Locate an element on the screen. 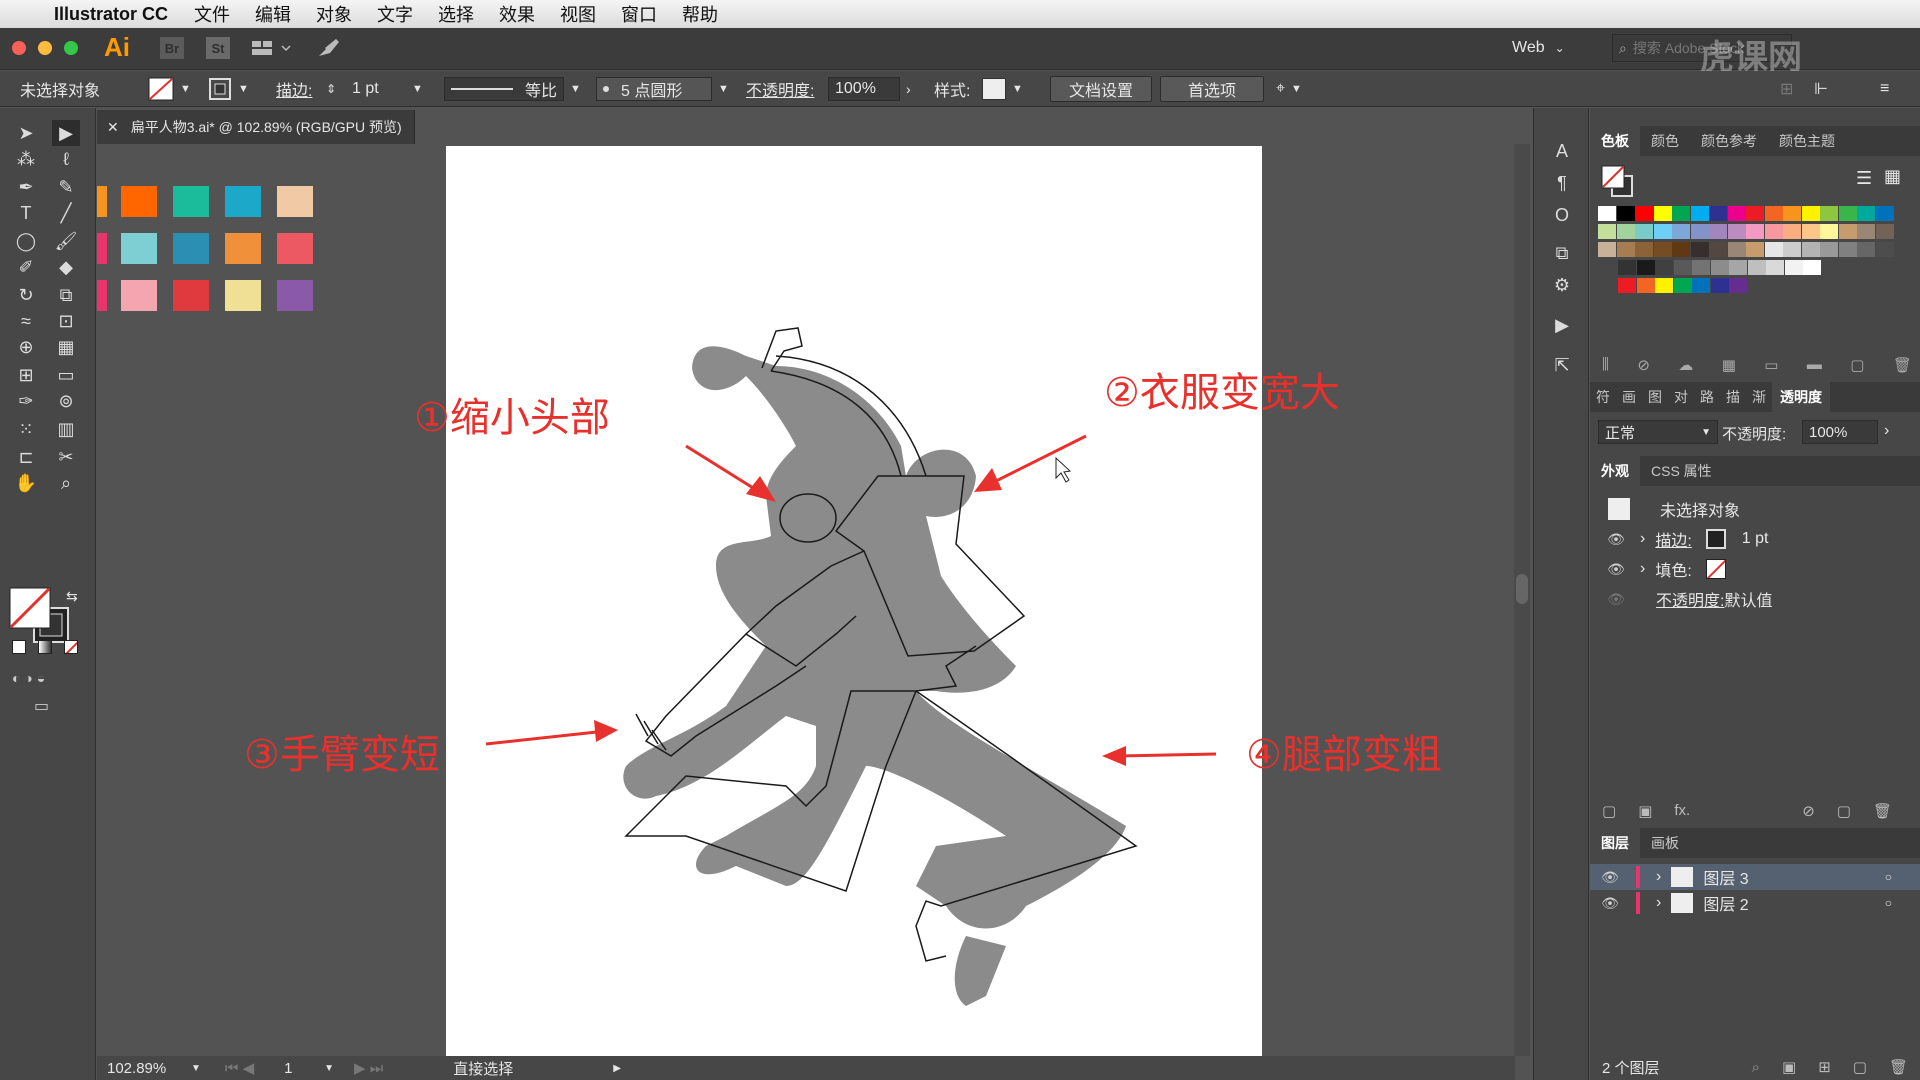 The height and width of the screenshot is (1080, 1920). hand-tool: ✋ is located at coordinates (26, 483).